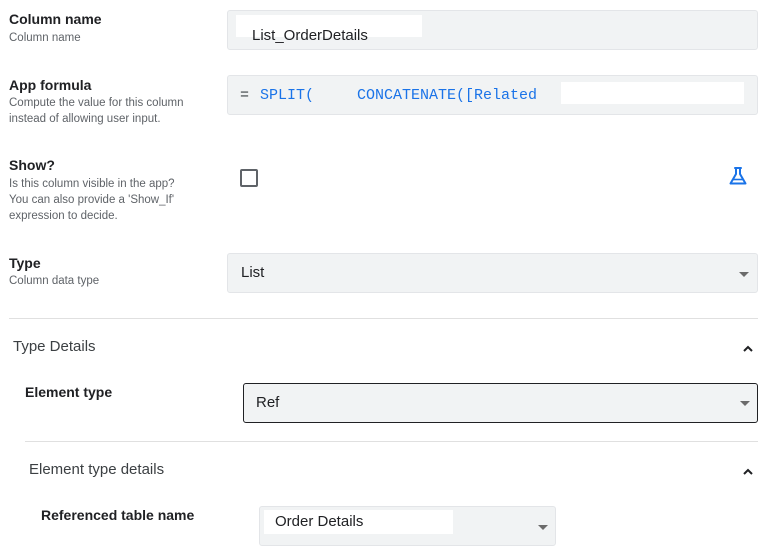 The width and height of the screenshot is (768, 554). Describe the element at coordinates (92, 200) in the screenshot. I see `show-description-2: You can also provide a 'Show_If'` at that location.